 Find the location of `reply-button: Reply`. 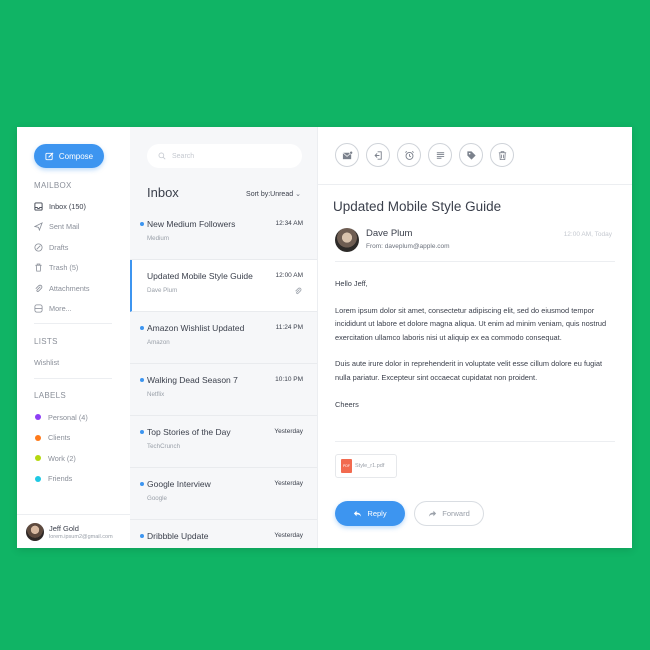

reply-button: Reply is located at coordinates (370, 513).